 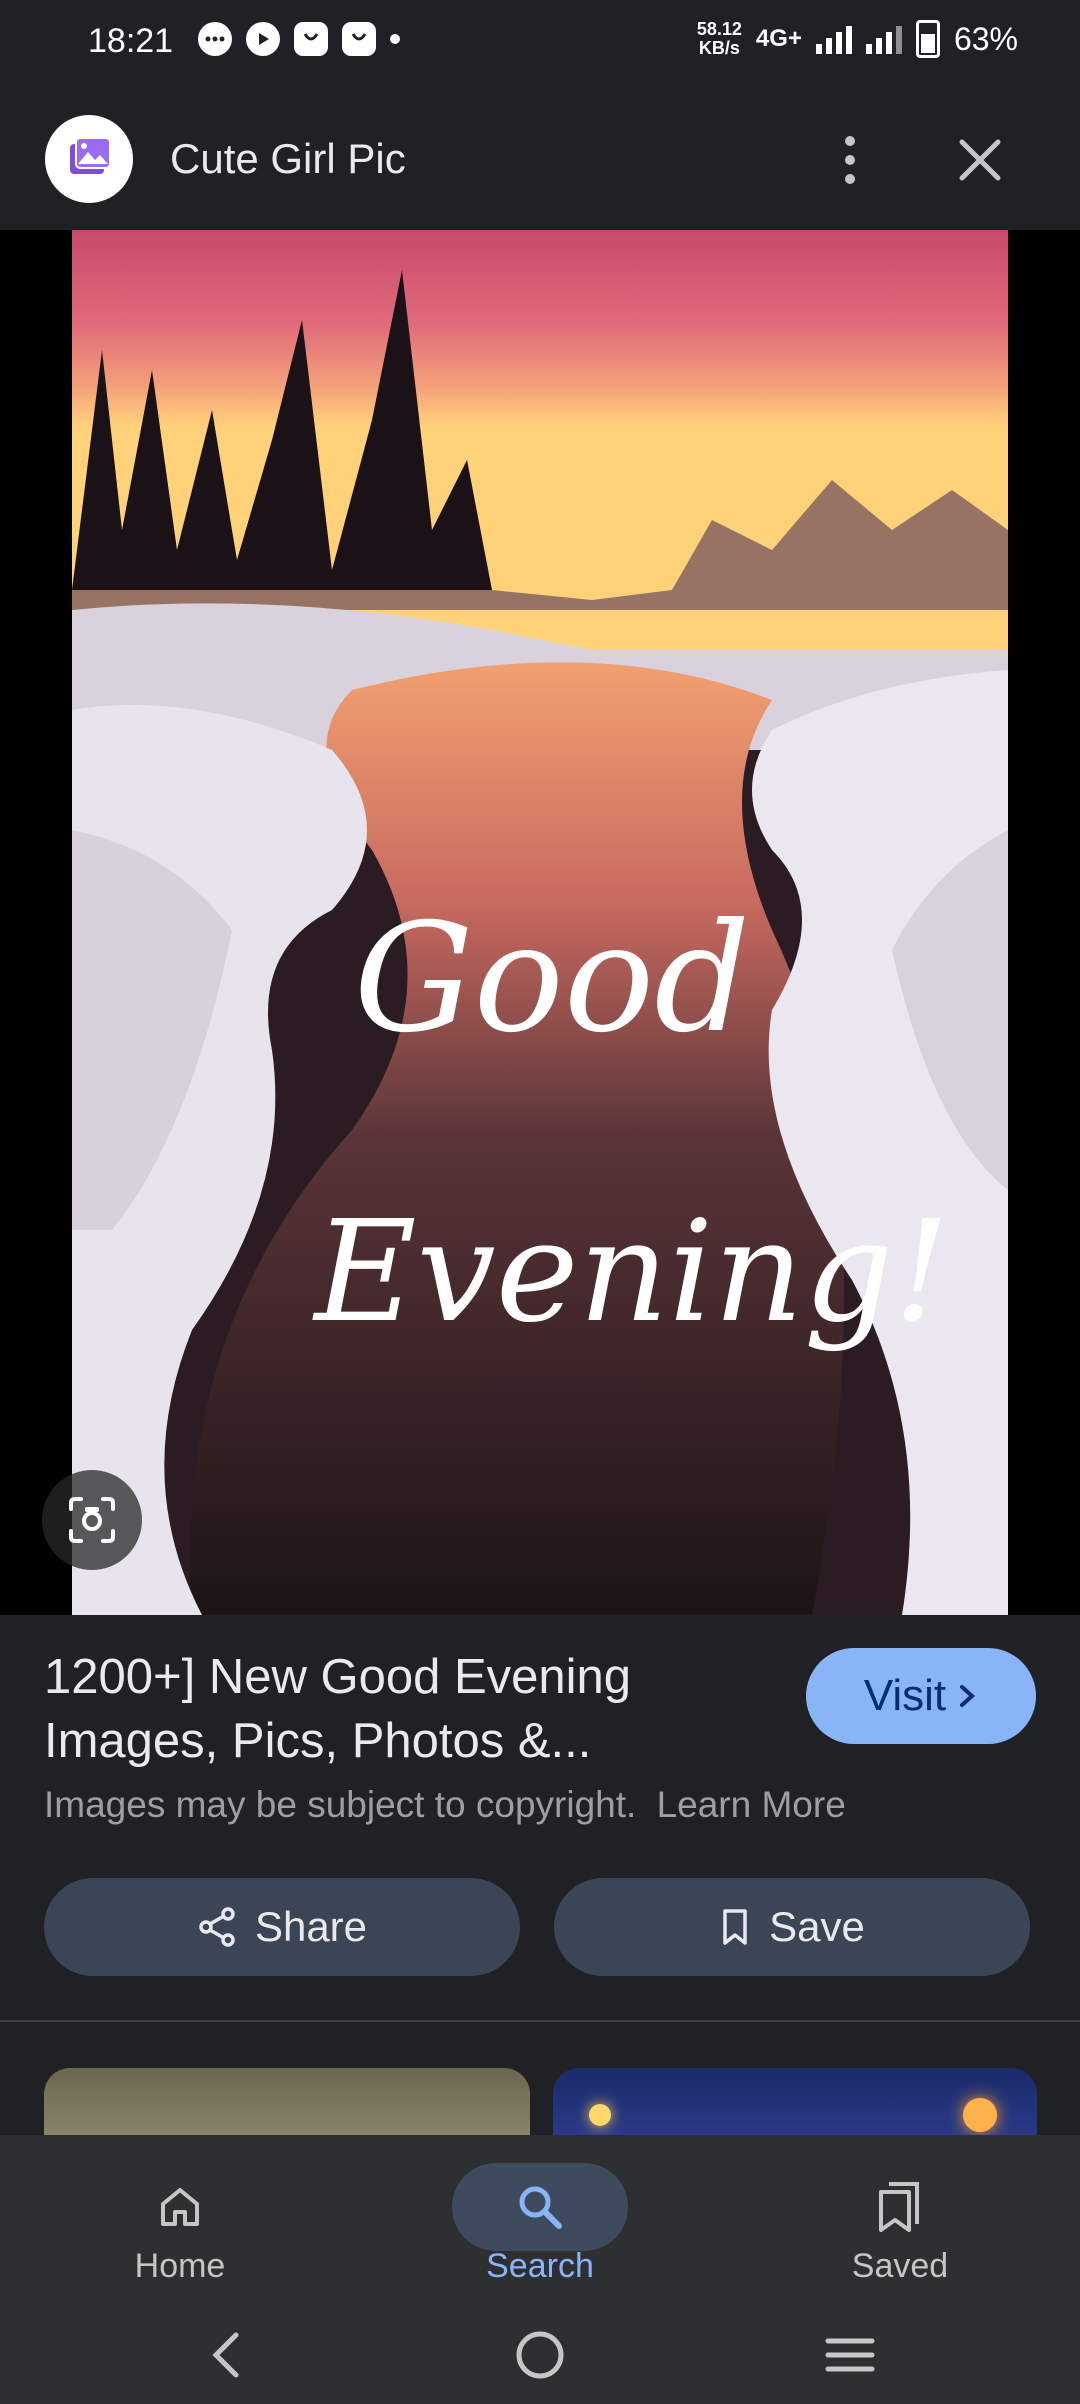 What do you see at coordinates (540, 2207) in the screenshot?
I see `search-icon` at bounding box center [540, 2207].